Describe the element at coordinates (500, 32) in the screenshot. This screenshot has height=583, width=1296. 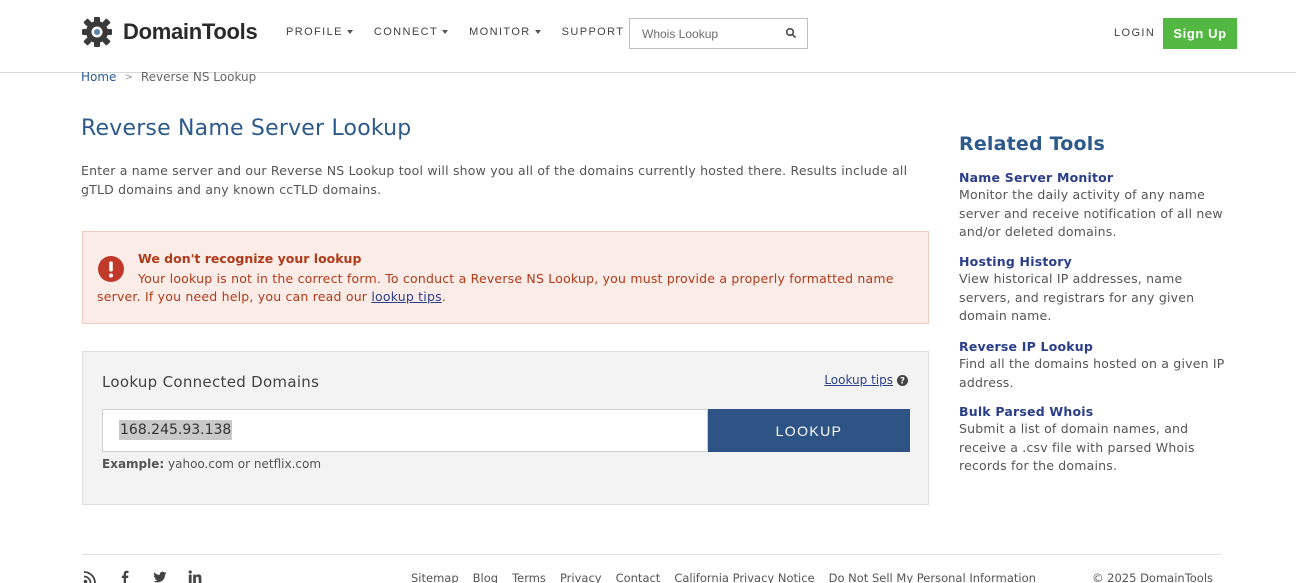
I see `nav-monitor-label: MONITOR` at that location.